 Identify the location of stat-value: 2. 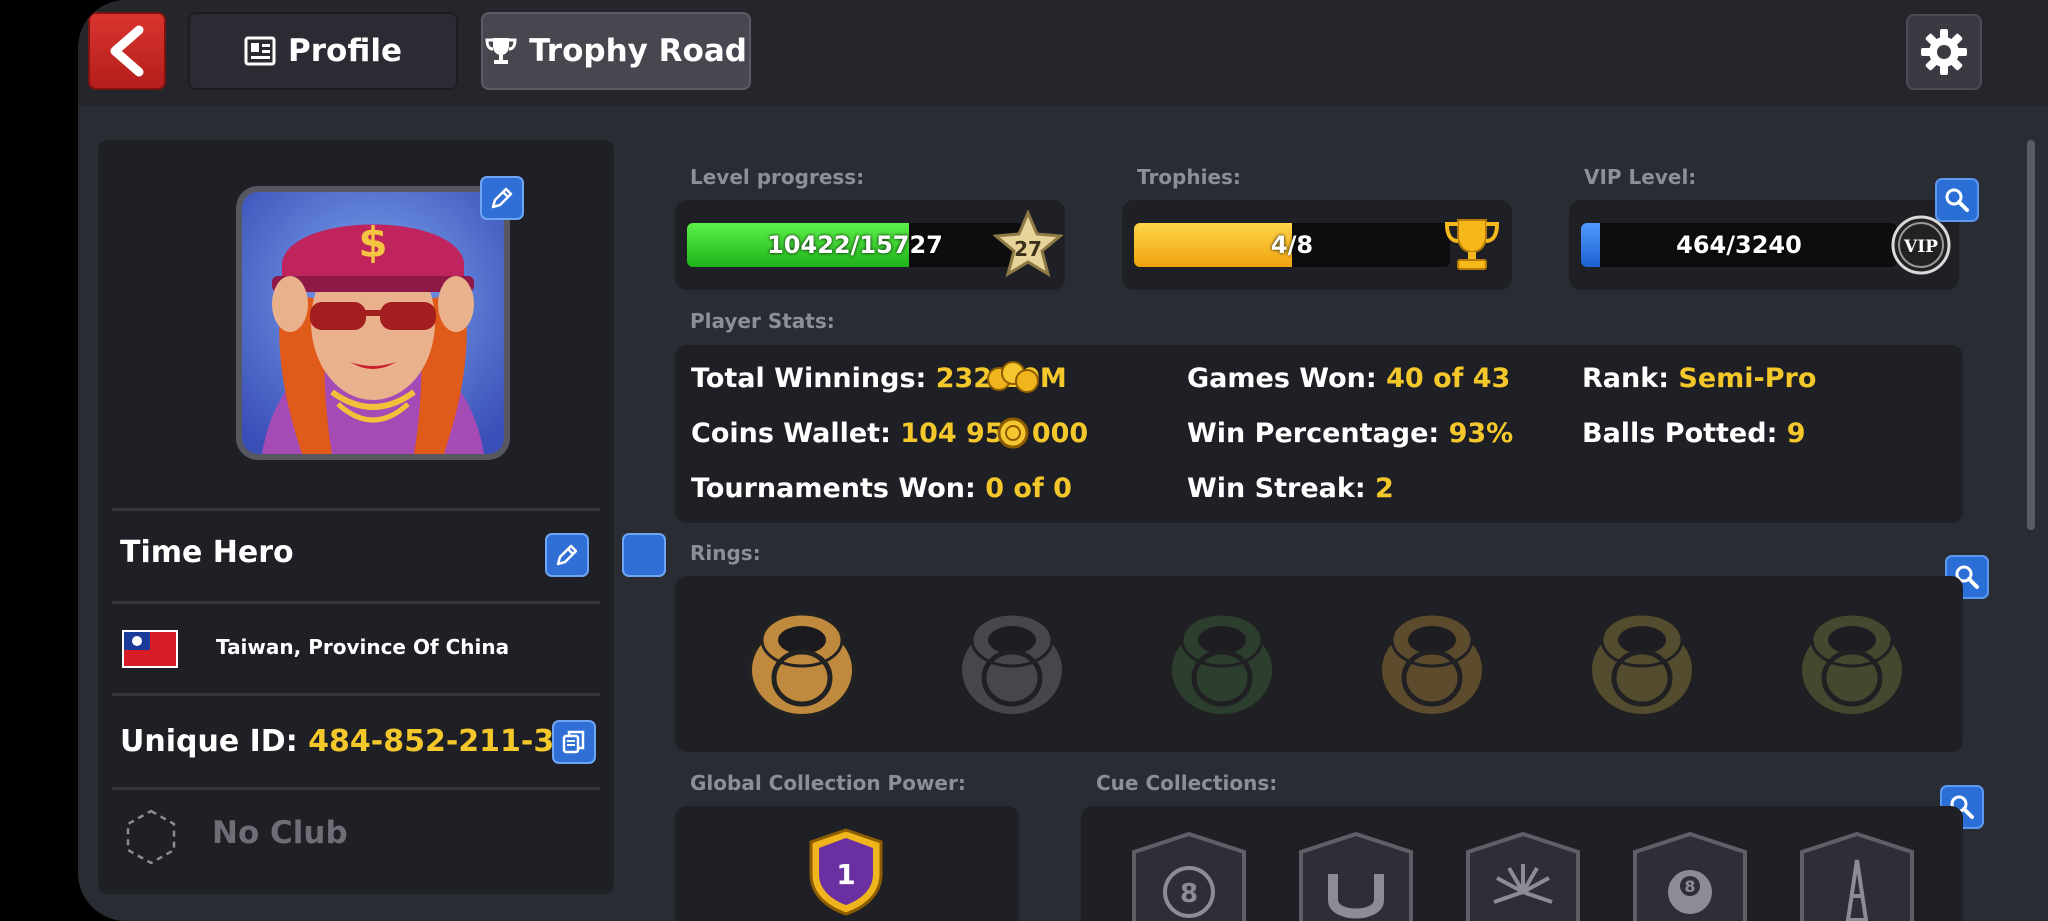
(1384, 488).